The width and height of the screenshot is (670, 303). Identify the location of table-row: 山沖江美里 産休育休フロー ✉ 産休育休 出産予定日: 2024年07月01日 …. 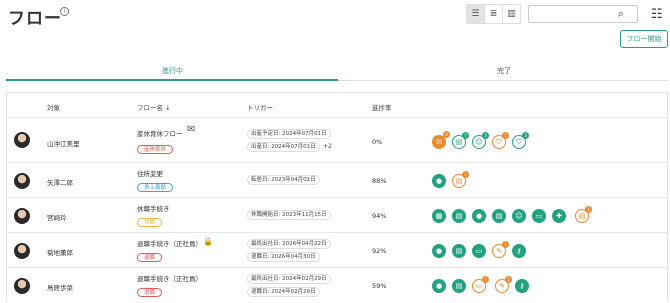
(337, 139).